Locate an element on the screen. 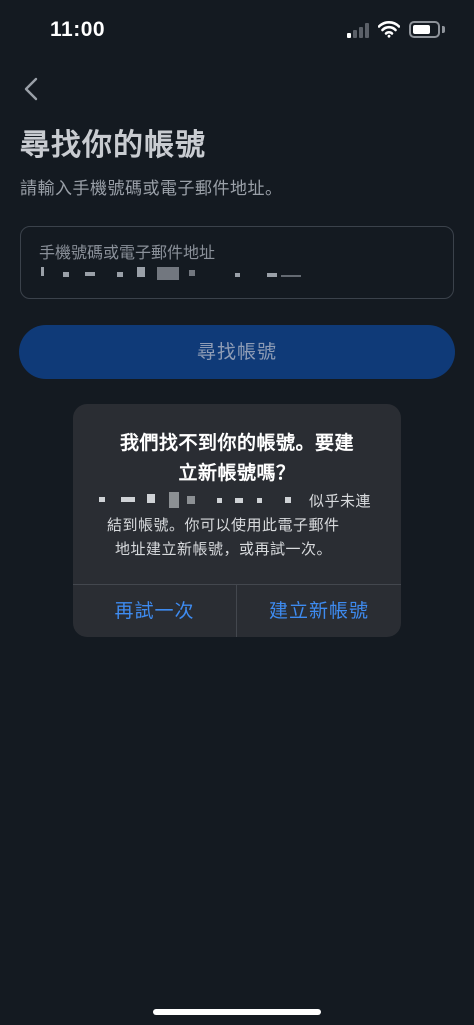  page-subtitle: 請輸入手機號碼或電子郵件地址。 is located at coordinates (151, 189).